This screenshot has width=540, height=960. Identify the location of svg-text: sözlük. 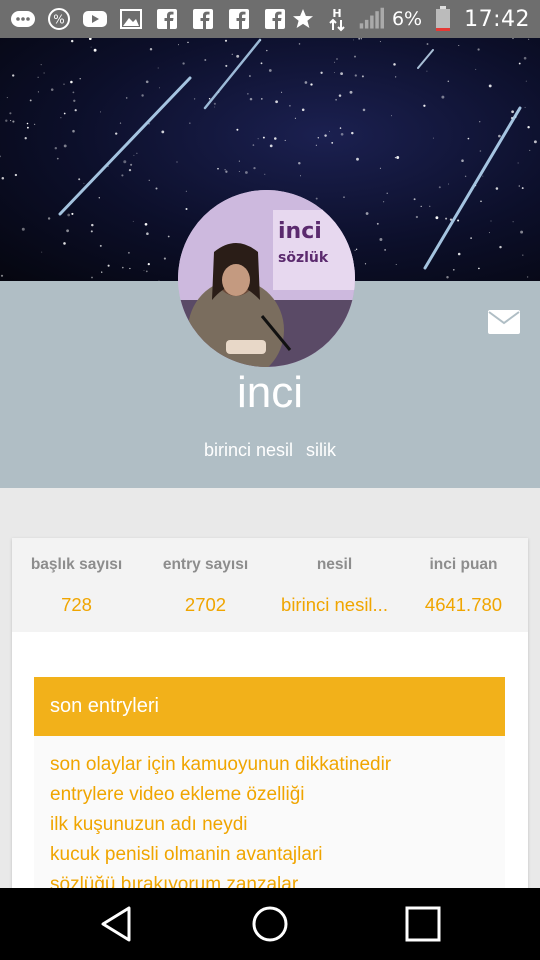
(303, 258).